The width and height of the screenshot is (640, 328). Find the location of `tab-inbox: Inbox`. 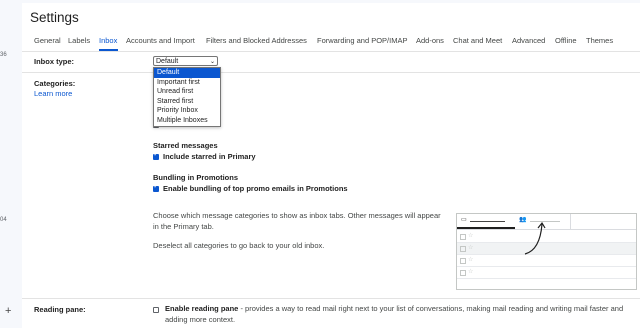

tab-inbox: Inbox is located at coordinates (108, 40).